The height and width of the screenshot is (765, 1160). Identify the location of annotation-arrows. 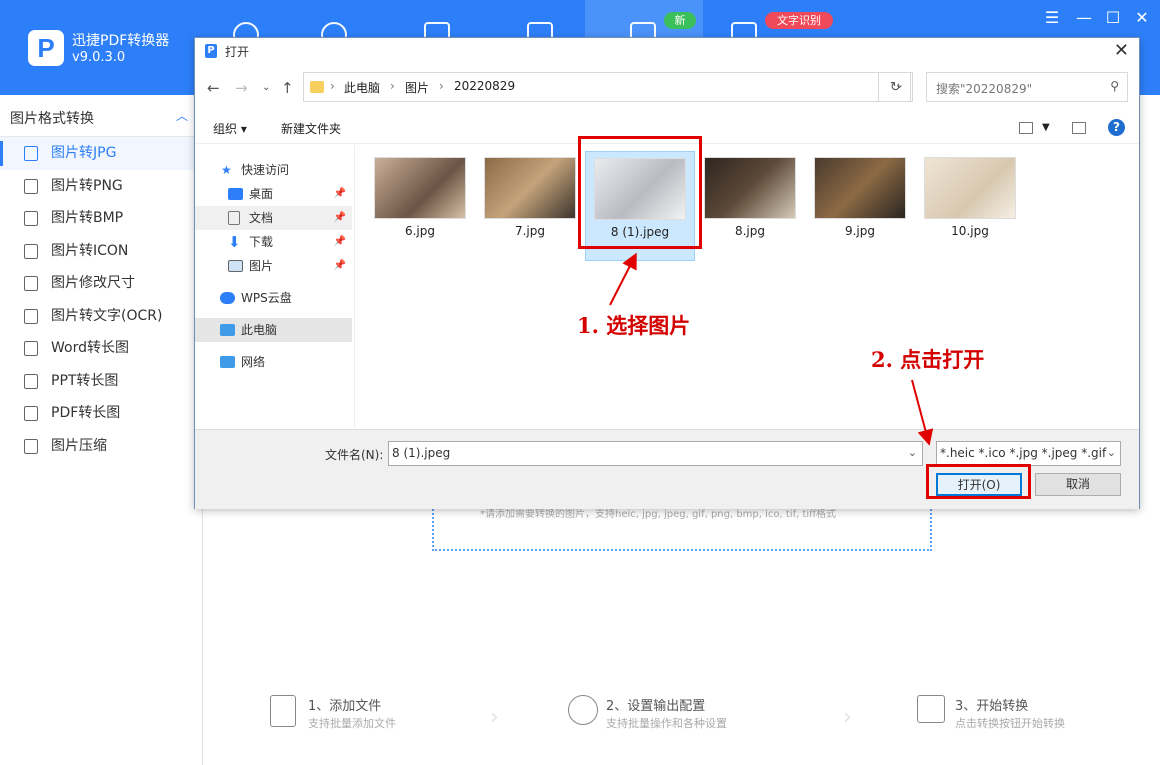
(771, 349).